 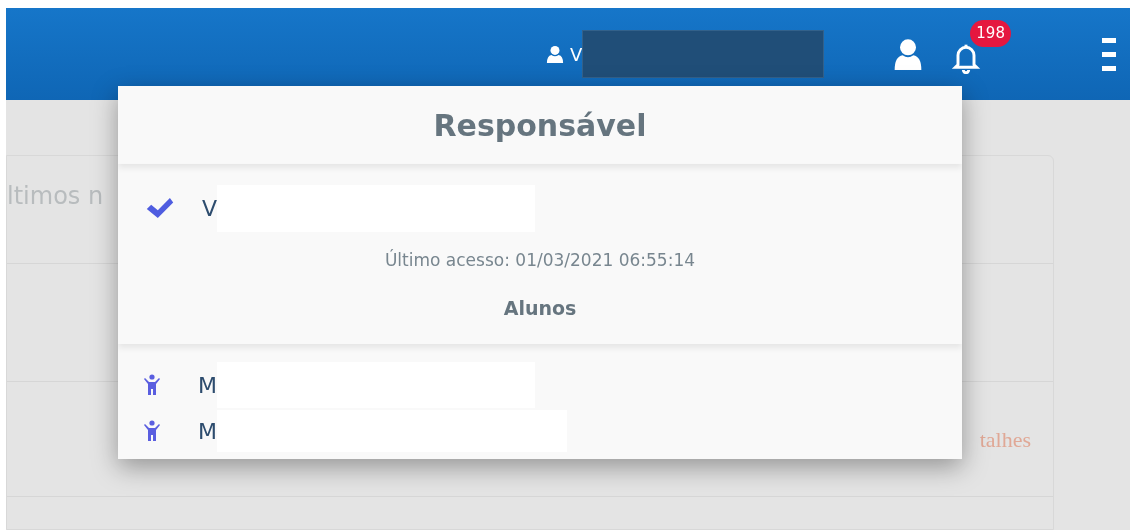 What do you see at coordinates (540, 125) in the screenshot?
I see `dropdown-title: Responsável` at bounding box center [540, 125].